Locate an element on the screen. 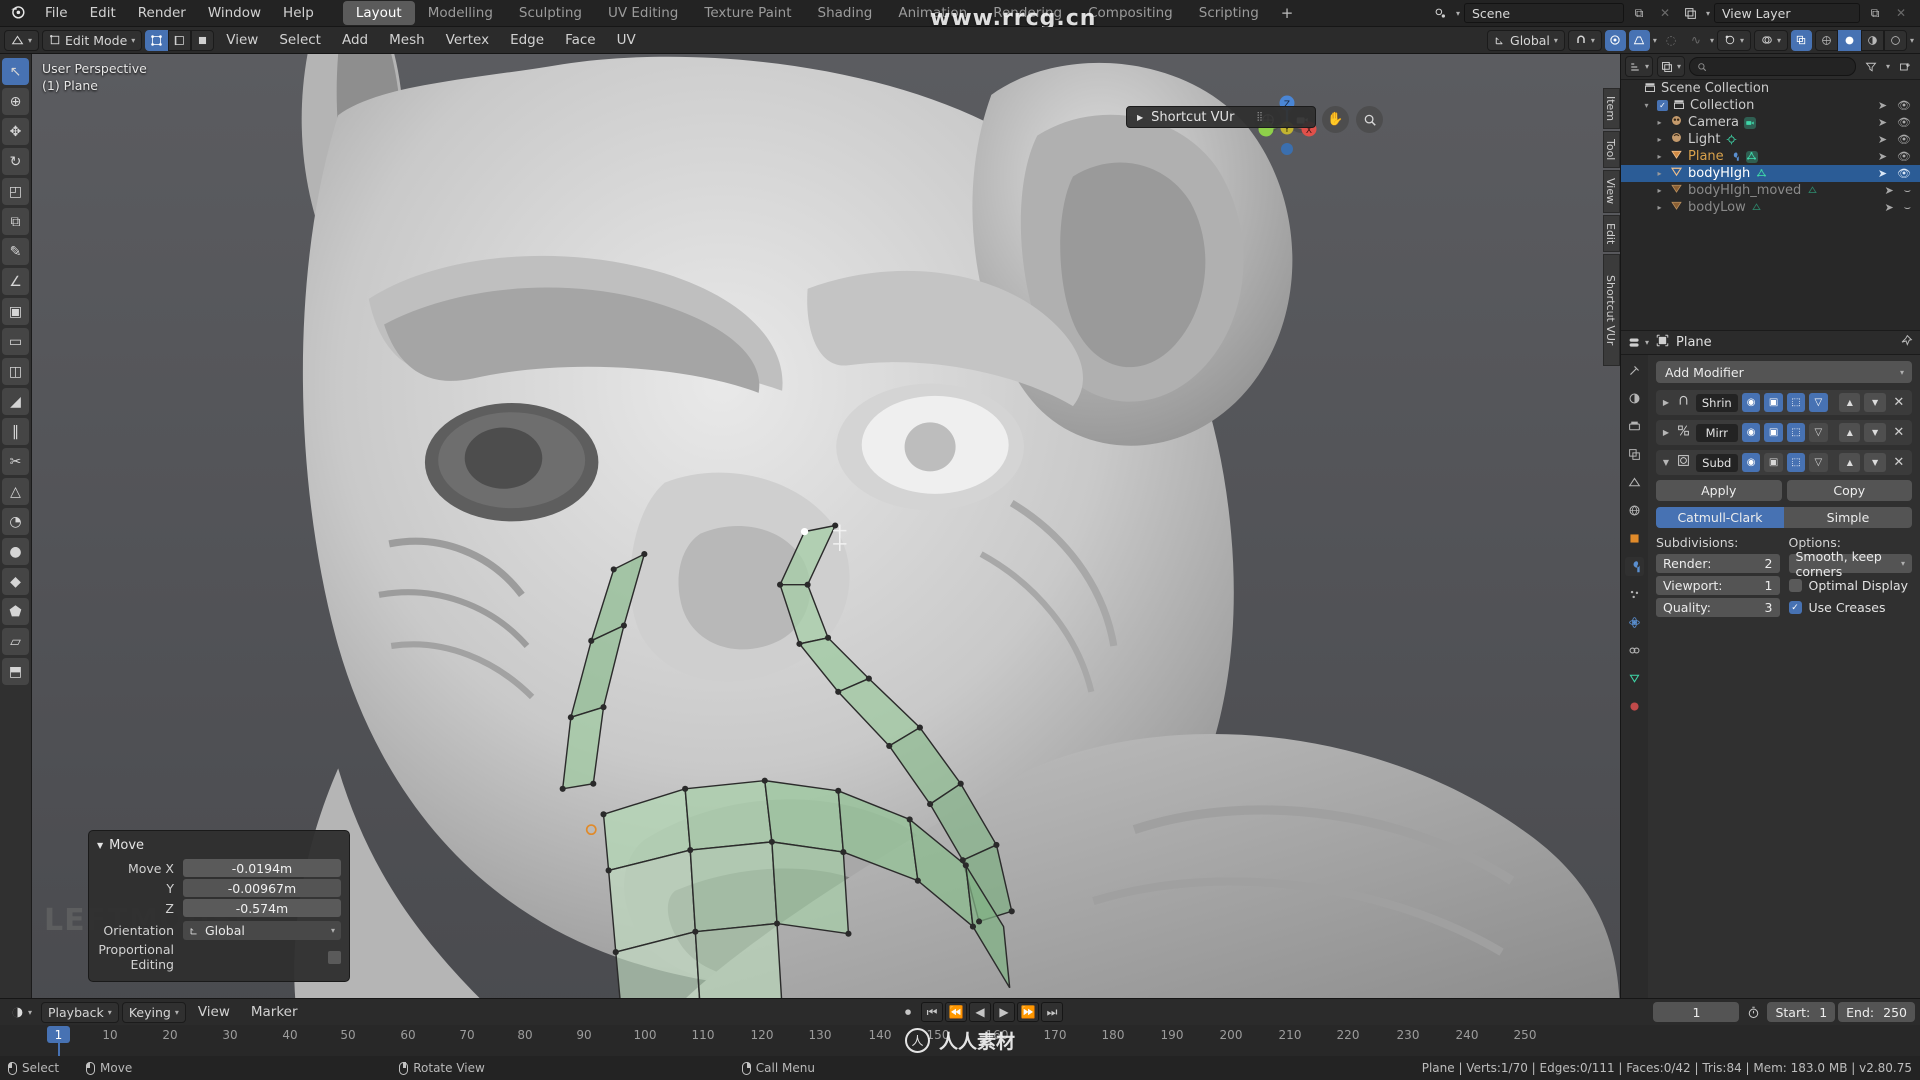 The height and width of the screenshot is (1080, 1920). playhead: 1 is located at coordinates (58, 1034).